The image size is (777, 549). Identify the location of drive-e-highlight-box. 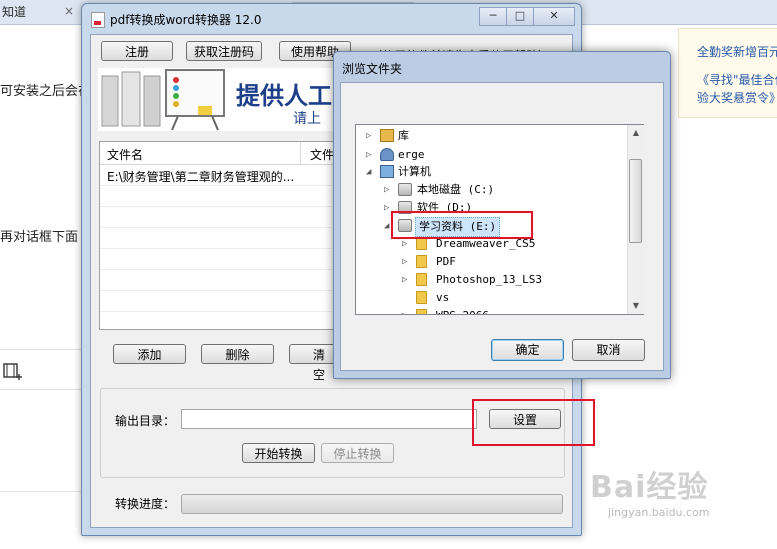
(462, 225).